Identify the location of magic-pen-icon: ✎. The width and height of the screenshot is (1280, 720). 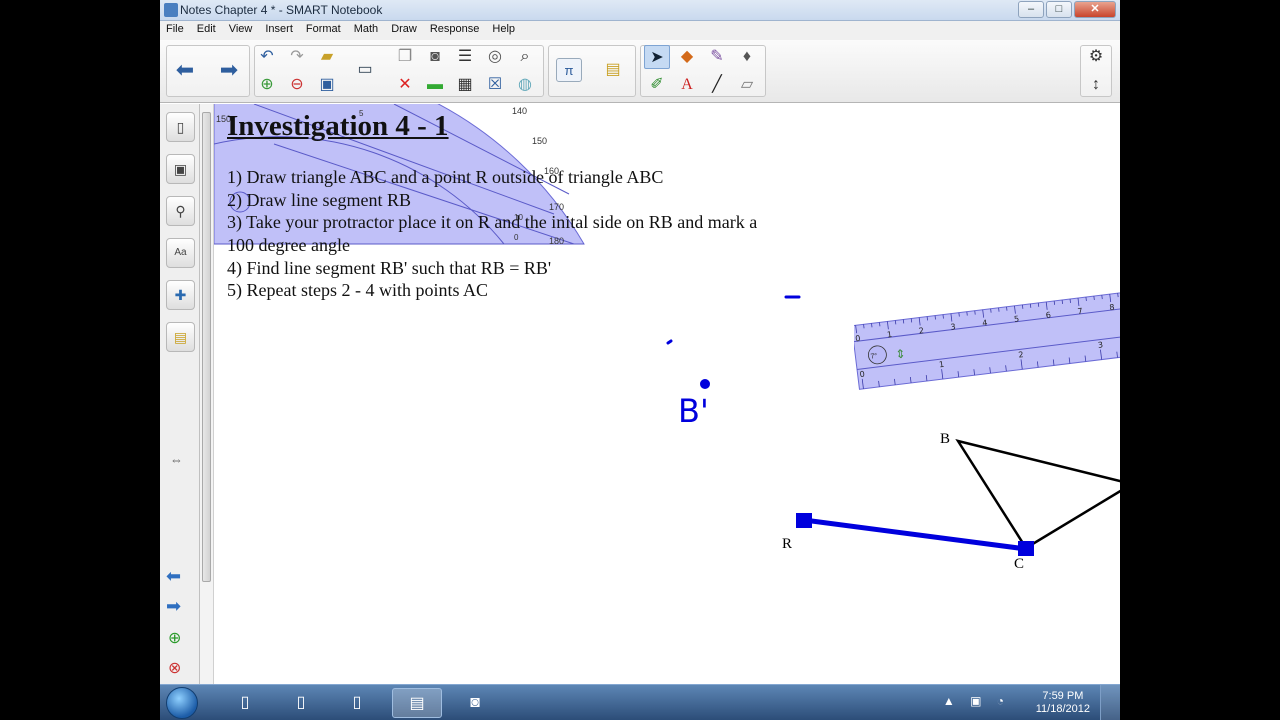
(717, 57).